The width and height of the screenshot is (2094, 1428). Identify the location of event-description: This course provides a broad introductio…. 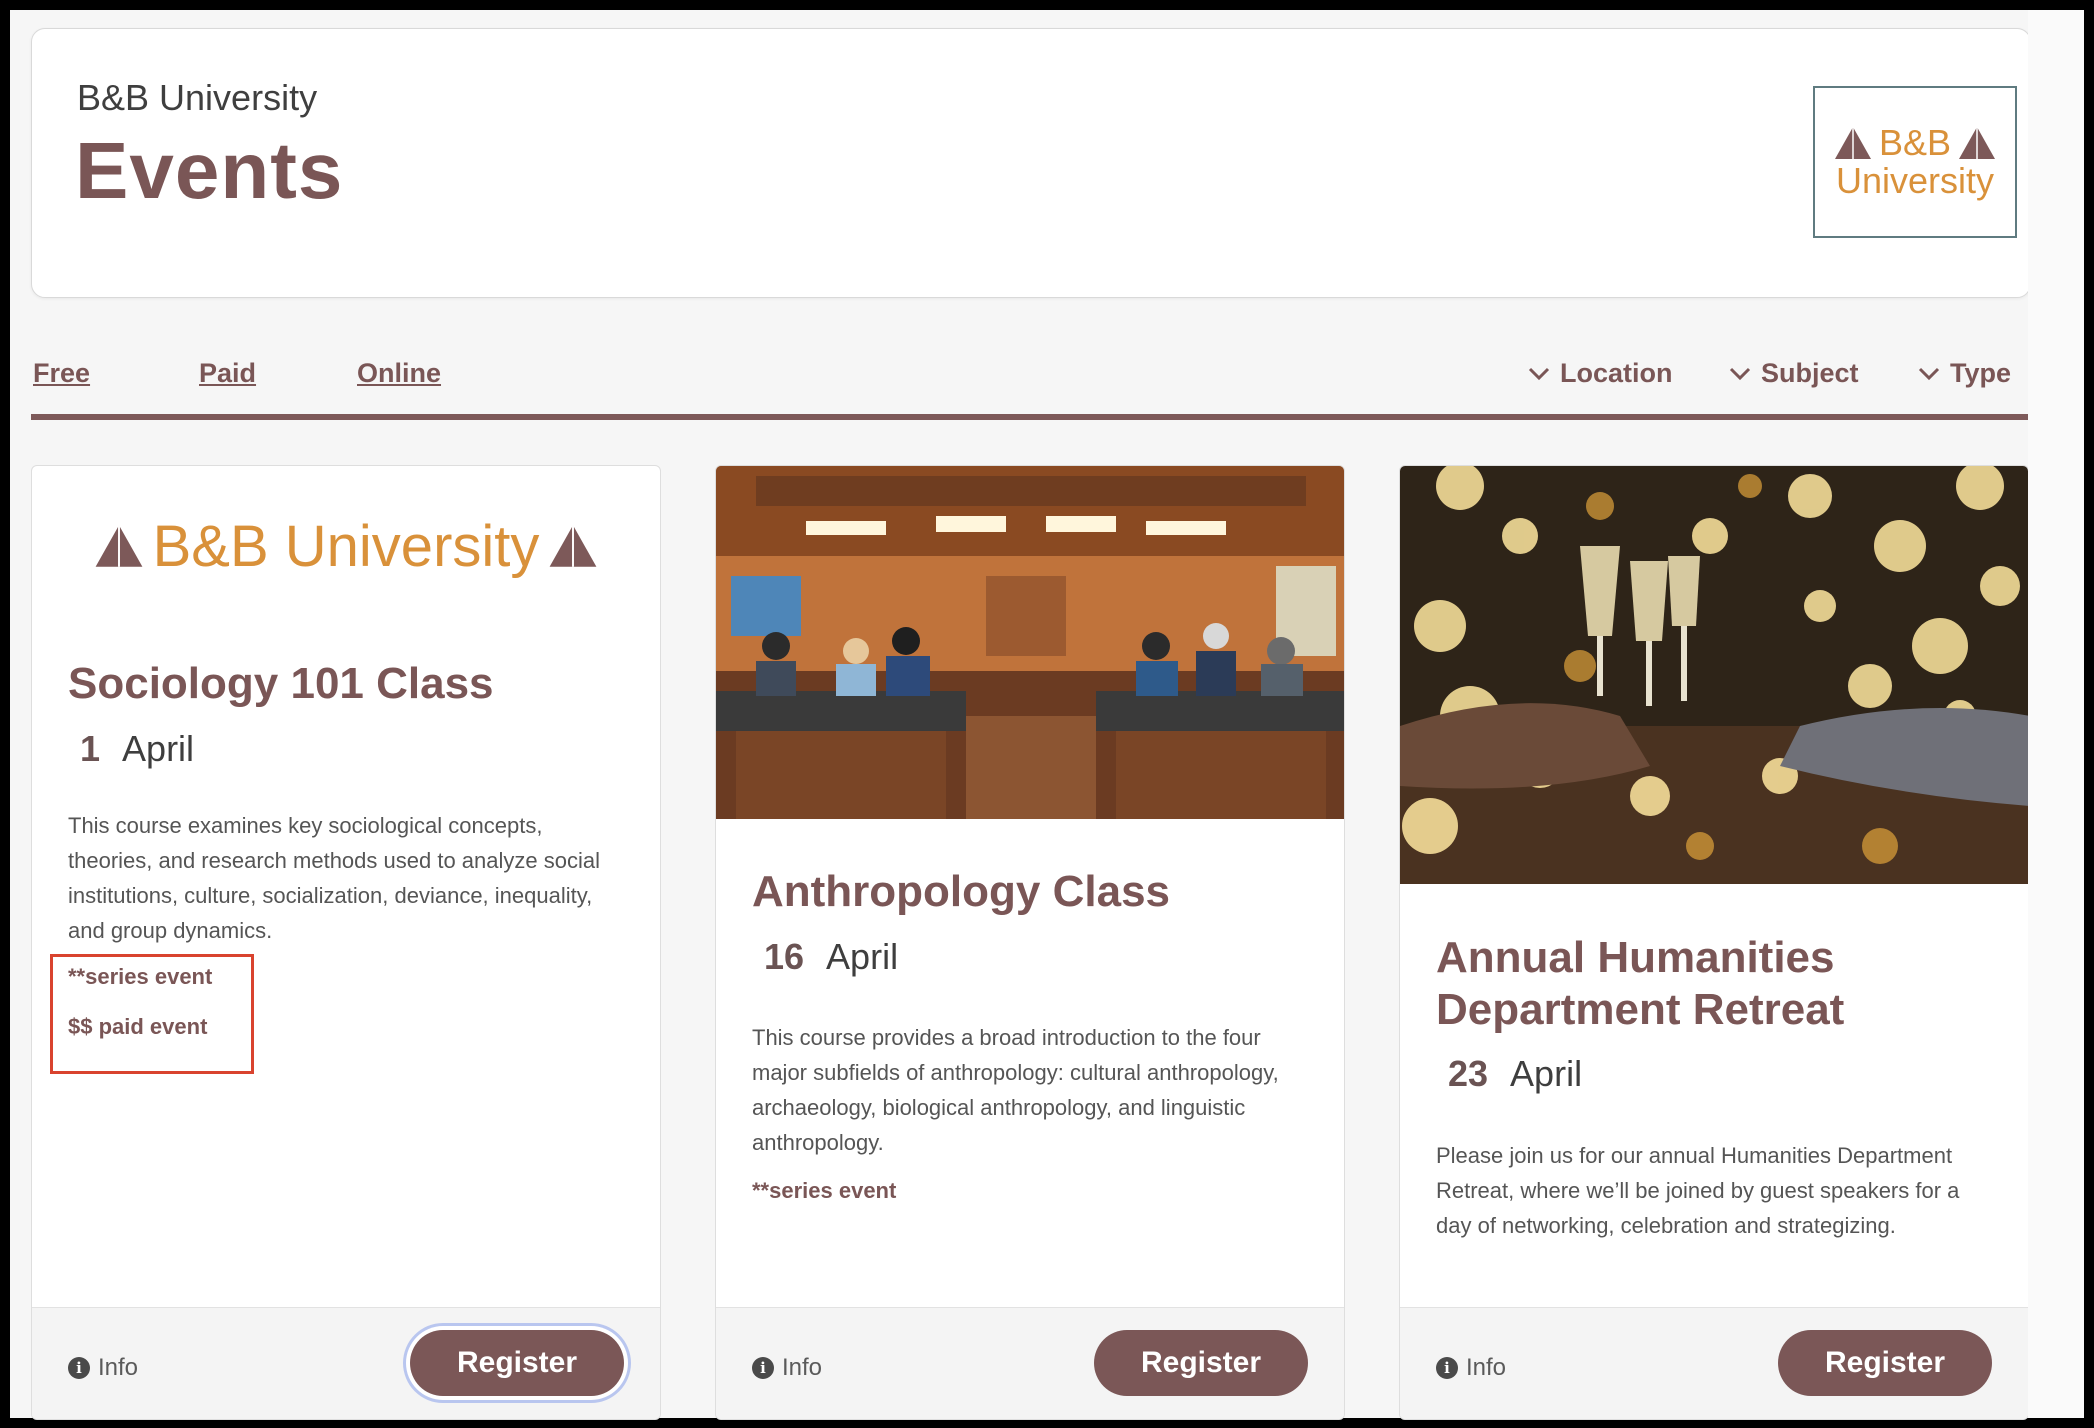
(1015, 1090).